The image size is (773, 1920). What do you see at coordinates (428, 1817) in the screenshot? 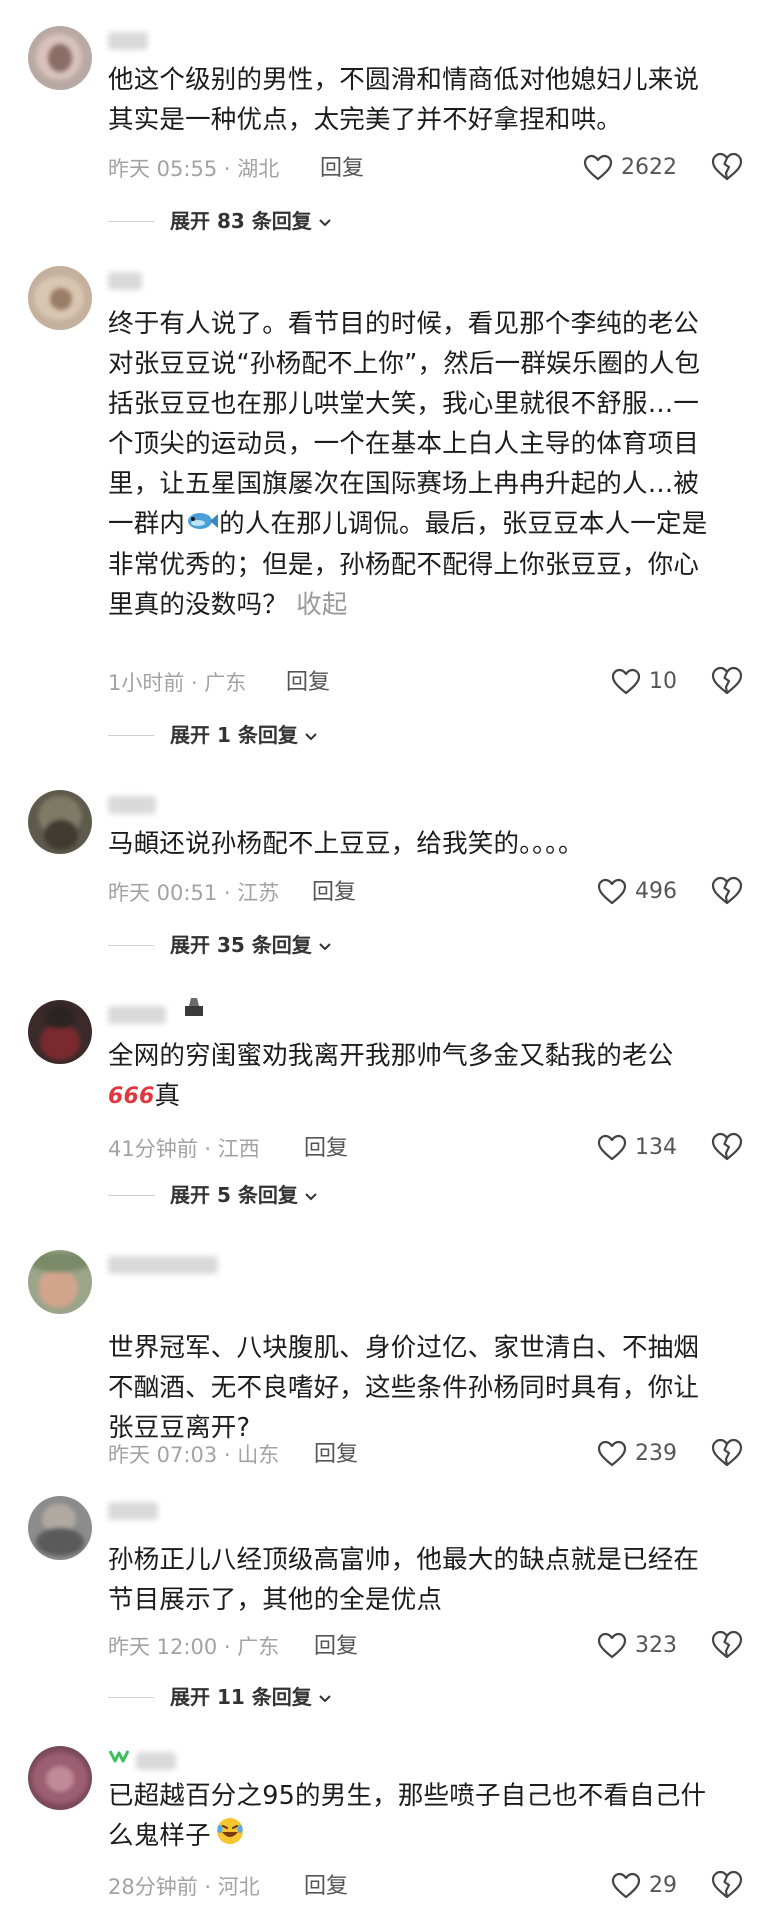
I see `comment-text: 已超越百分之95的男生，那些喷子自己也不看自己什 么鬼样子` at bounding box center [428, 1817].